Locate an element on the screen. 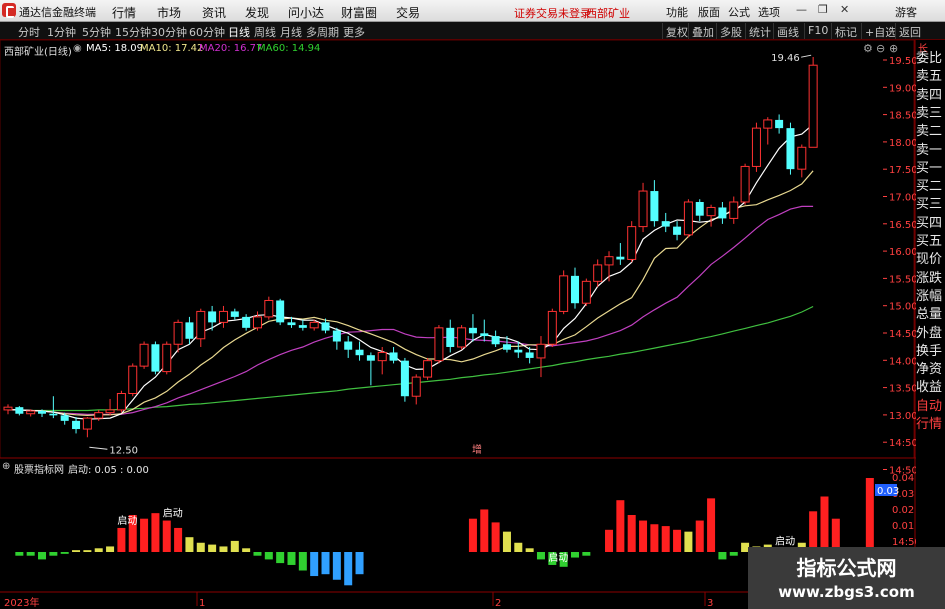 The image size is (945, 609). price-axis-label: 15.50 is located at coordinates (902, 279).